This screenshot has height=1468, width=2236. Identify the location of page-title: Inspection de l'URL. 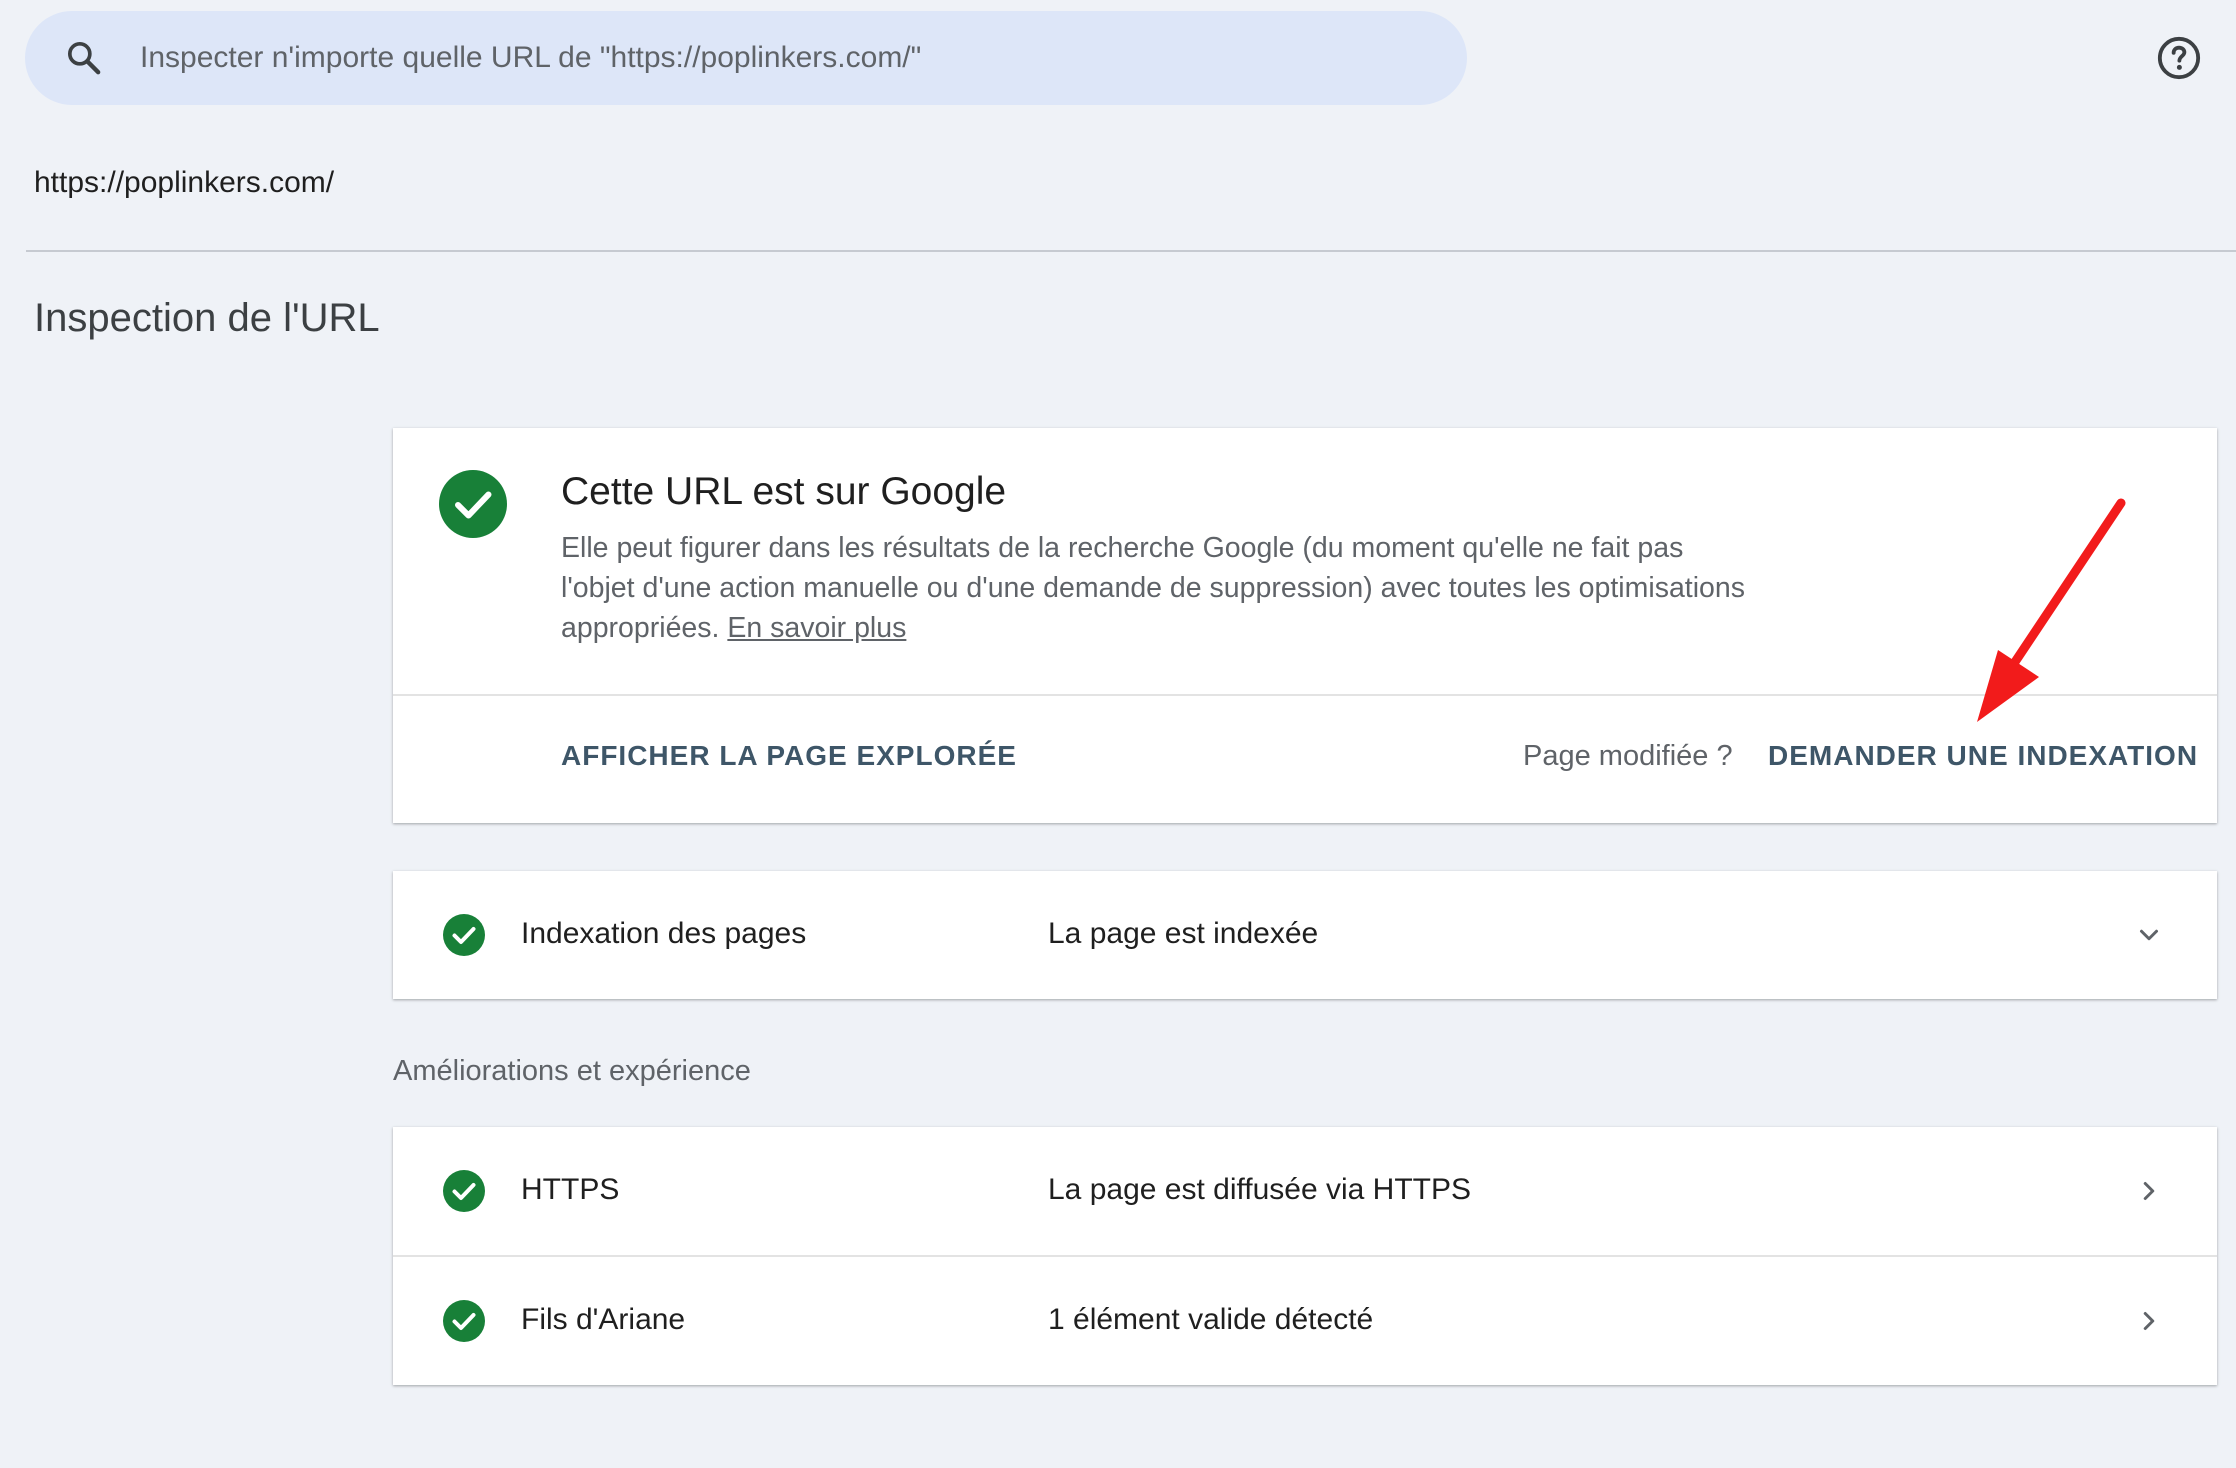
(207, 318).